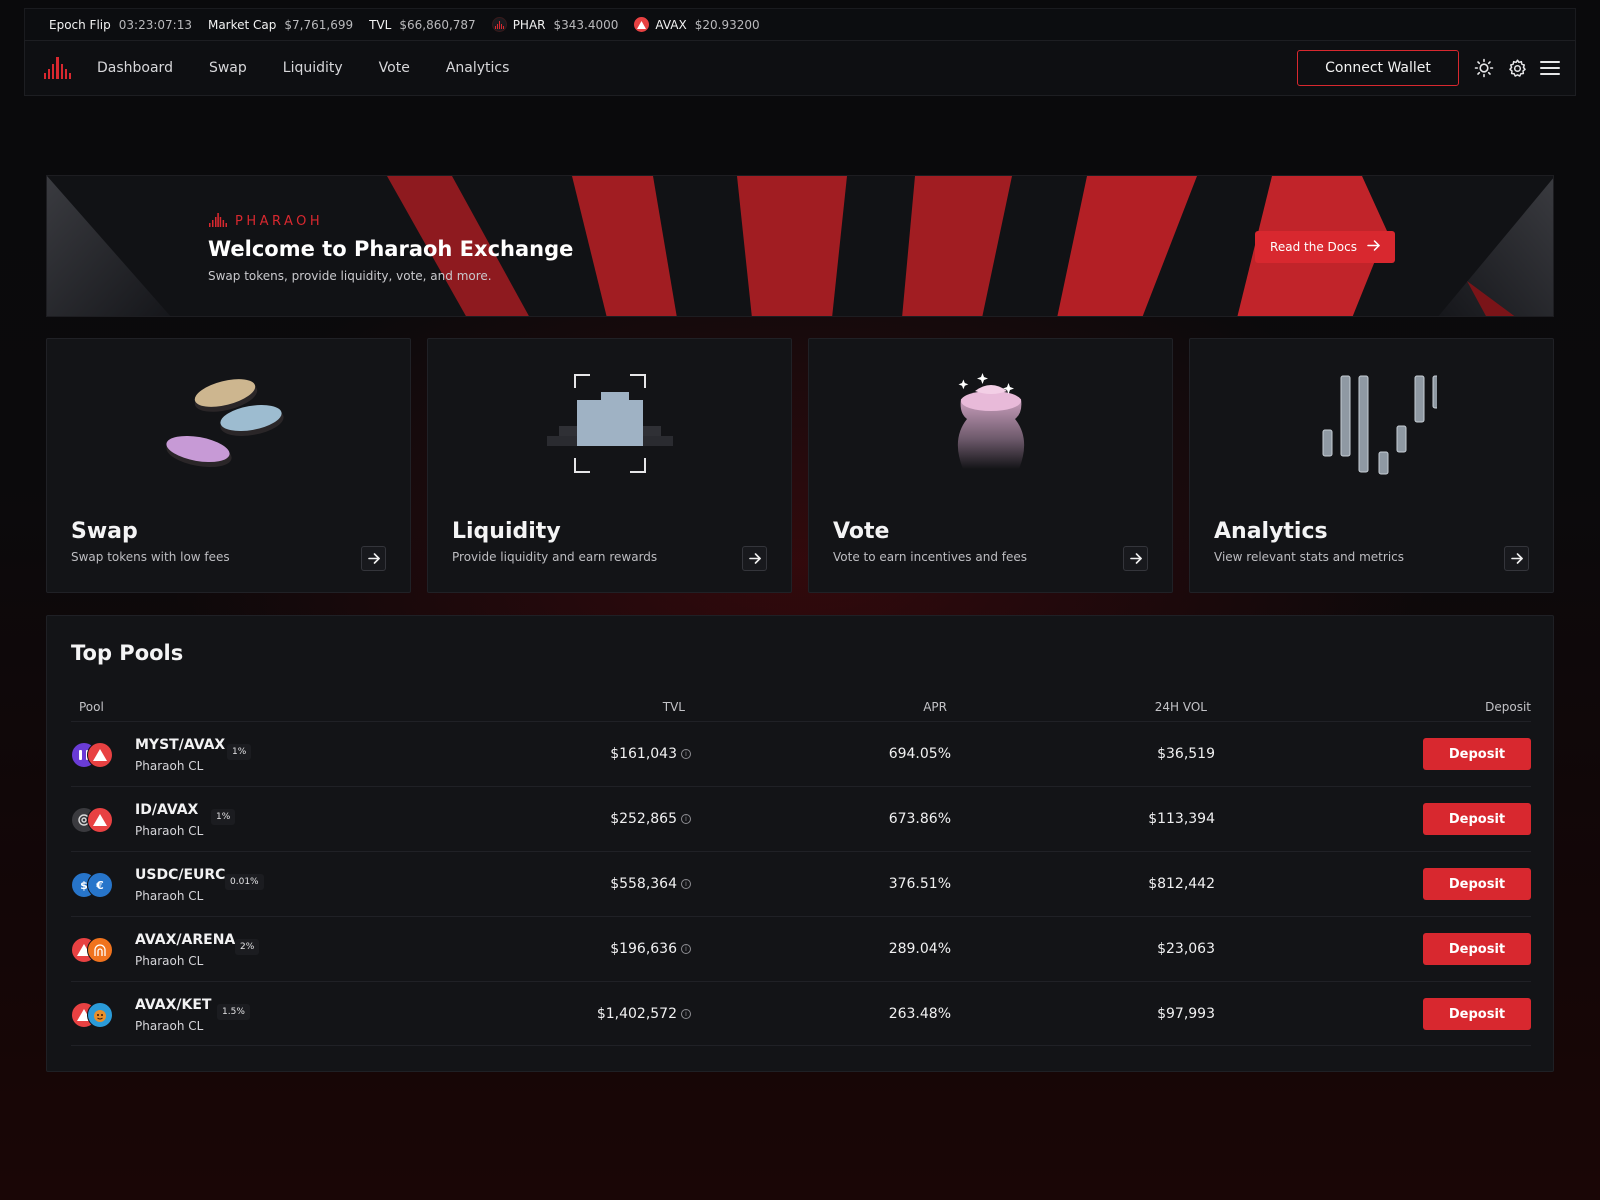 The width and height of the screenshot is (1600, 1200). What do you see at coordinates (506, 531) in the screenshot?
I see `card-title: Liquidity` at bounding box center [506, 531].